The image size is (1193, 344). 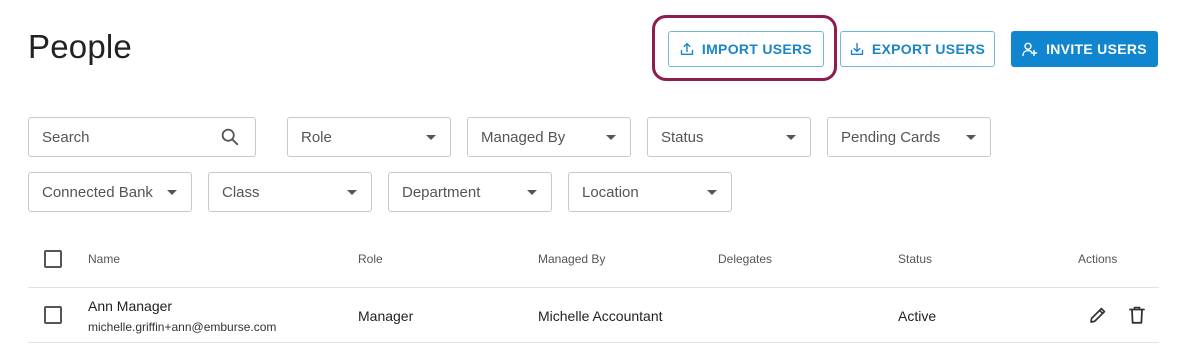 I want to click on pending-cards-filter: Pending Cards, so click(x=909, y=137).